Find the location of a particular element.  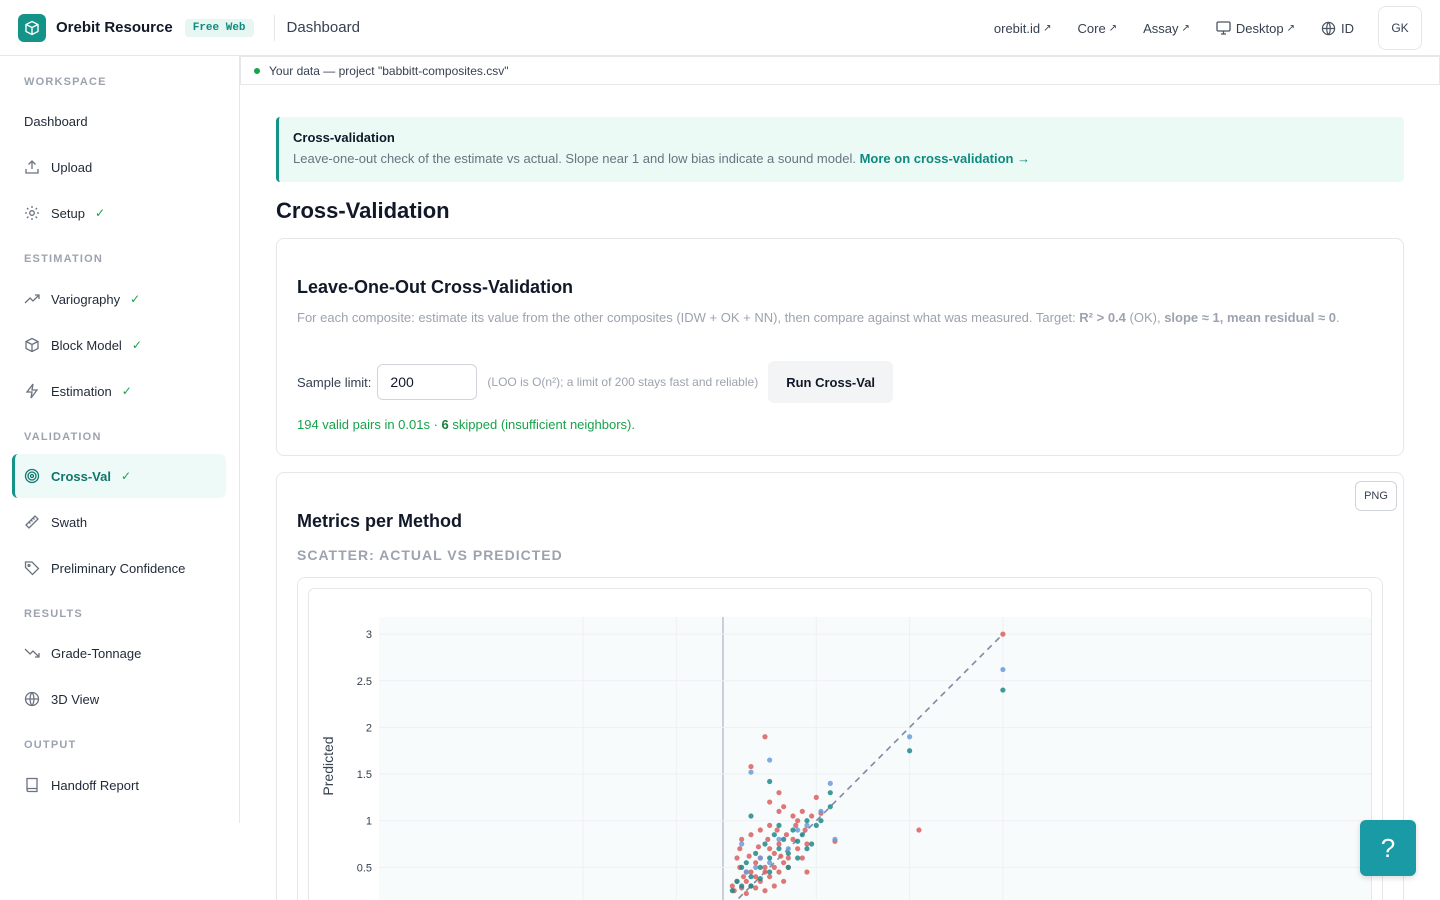

user-avatar-button: GK is located at coordinates (1400, 28).